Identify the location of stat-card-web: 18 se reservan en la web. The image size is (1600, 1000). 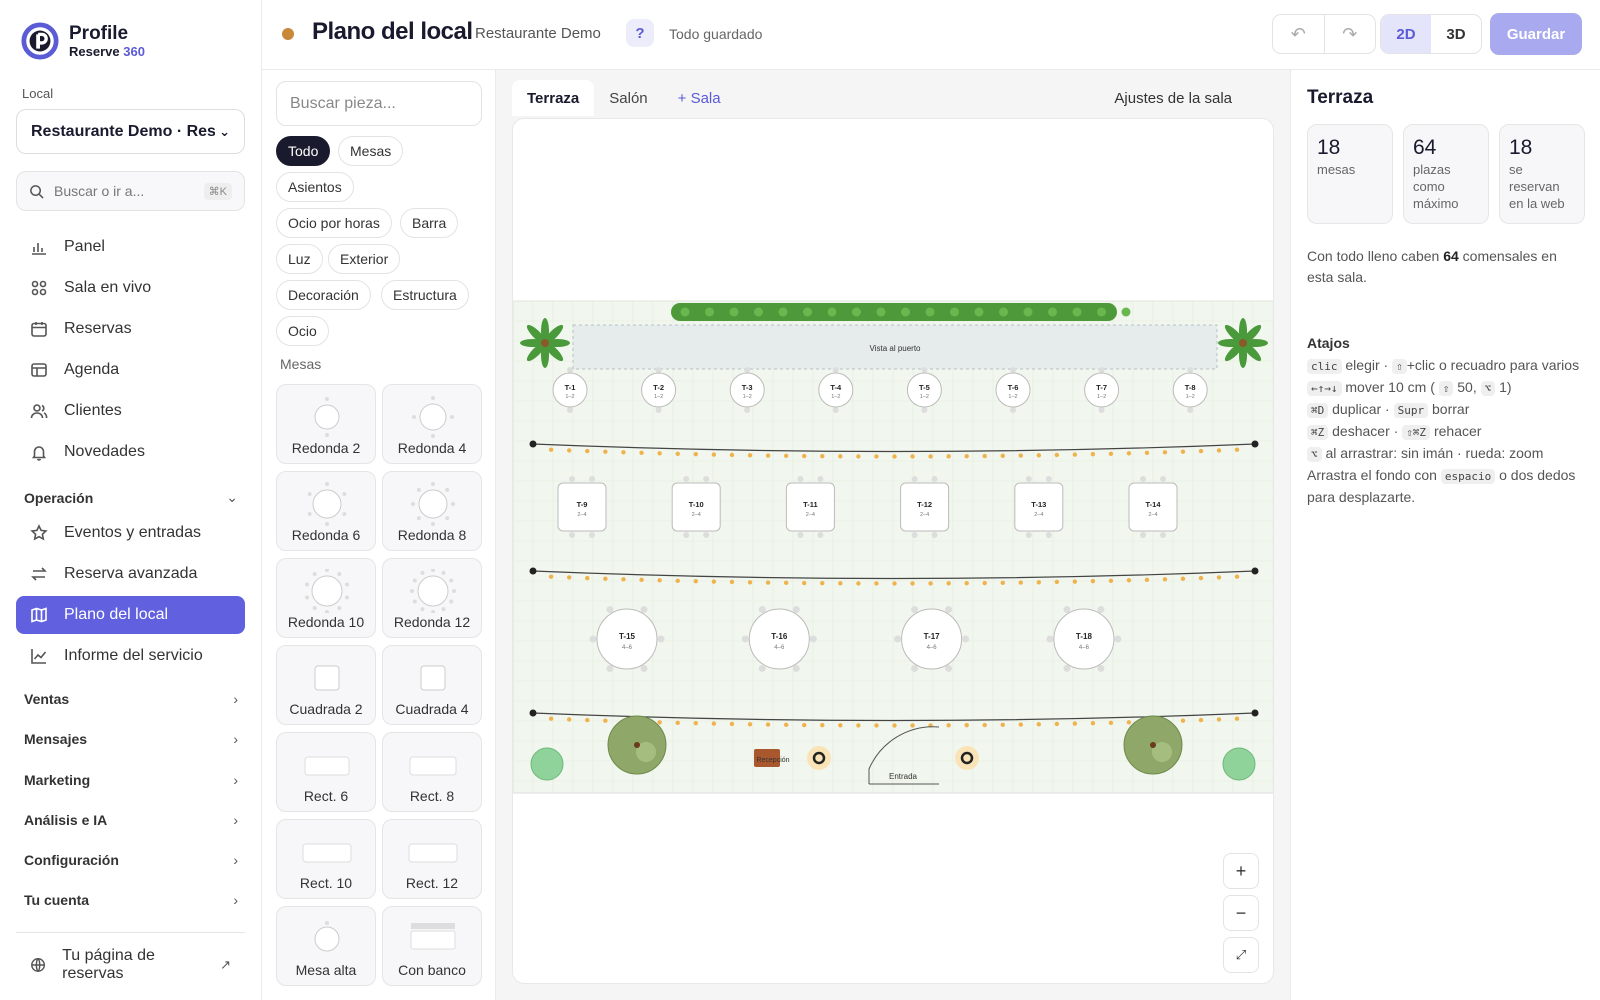
(1542, 174).